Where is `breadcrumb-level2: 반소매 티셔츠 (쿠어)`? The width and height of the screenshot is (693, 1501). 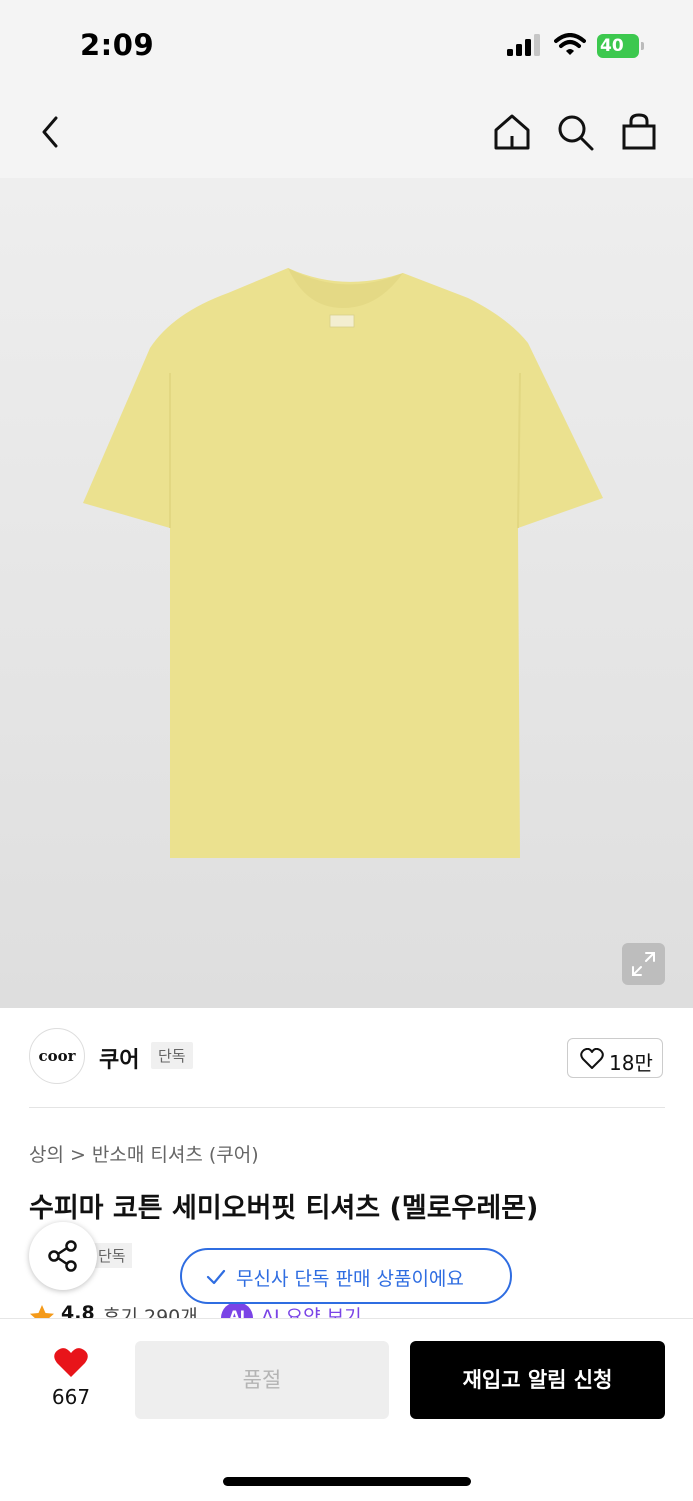
breadcrumb-level2: 반소매 티셔츠 (쿠어) is located at coordinates (175, 1155).